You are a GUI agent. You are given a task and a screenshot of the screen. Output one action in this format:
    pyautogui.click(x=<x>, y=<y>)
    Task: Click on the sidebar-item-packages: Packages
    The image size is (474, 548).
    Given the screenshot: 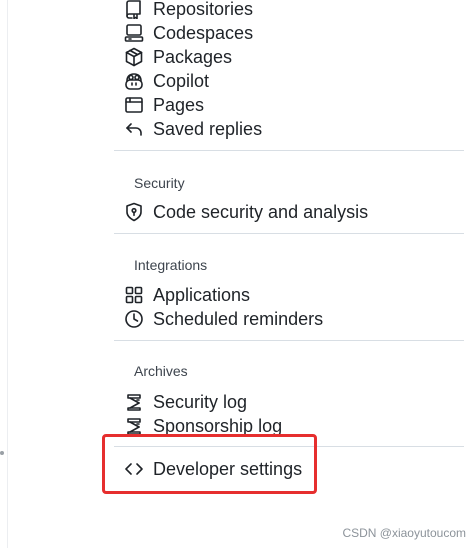 What is the action you would take?
    pyautogui.click(x=177, y=57)
    